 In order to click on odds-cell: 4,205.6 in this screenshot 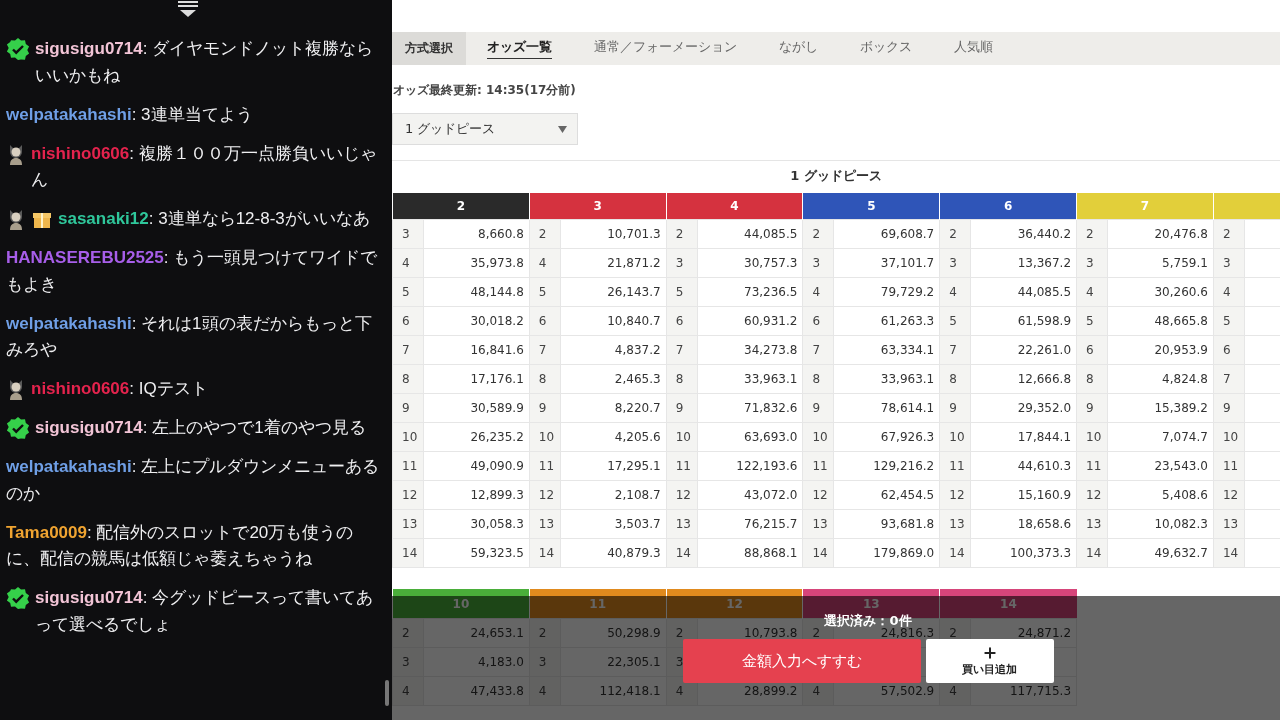, I will do `click(613, 437)`.